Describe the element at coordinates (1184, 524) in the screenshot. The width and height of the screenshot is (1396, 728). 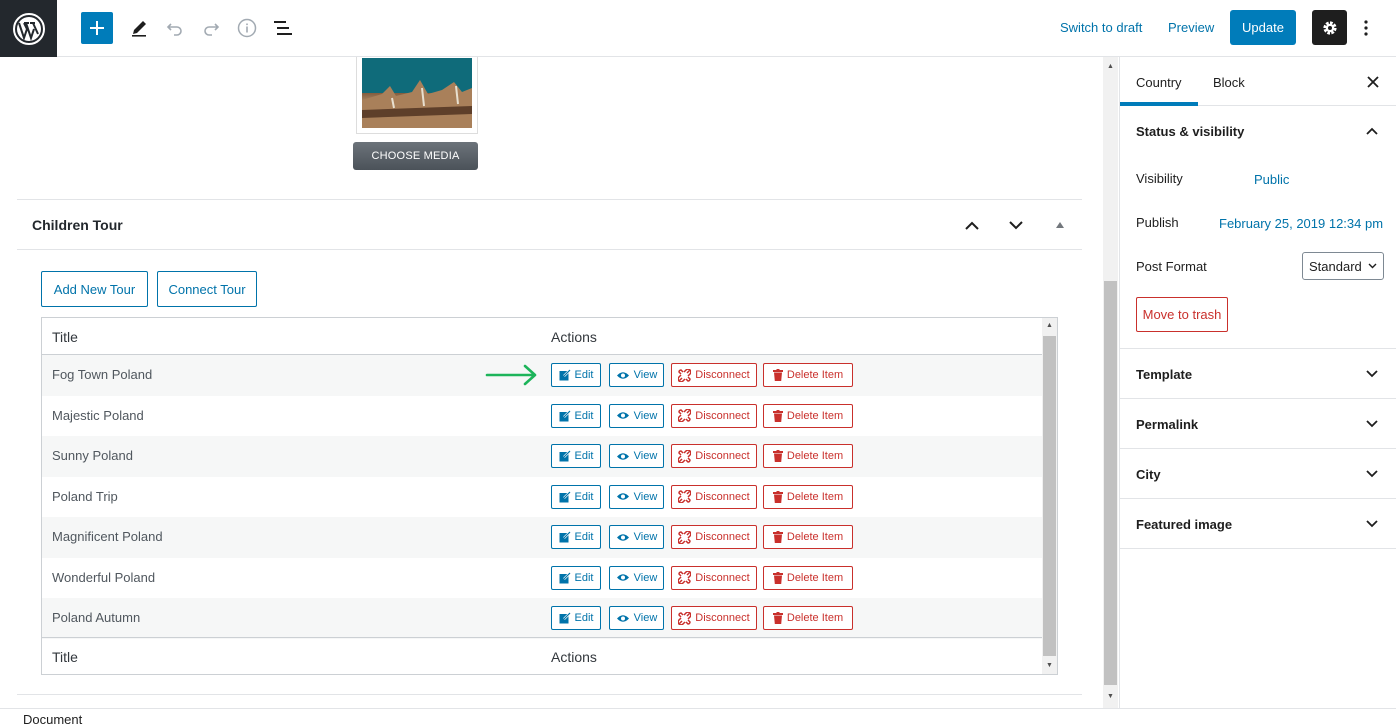
I see `sidebar-section-title: Featured image` at that location.